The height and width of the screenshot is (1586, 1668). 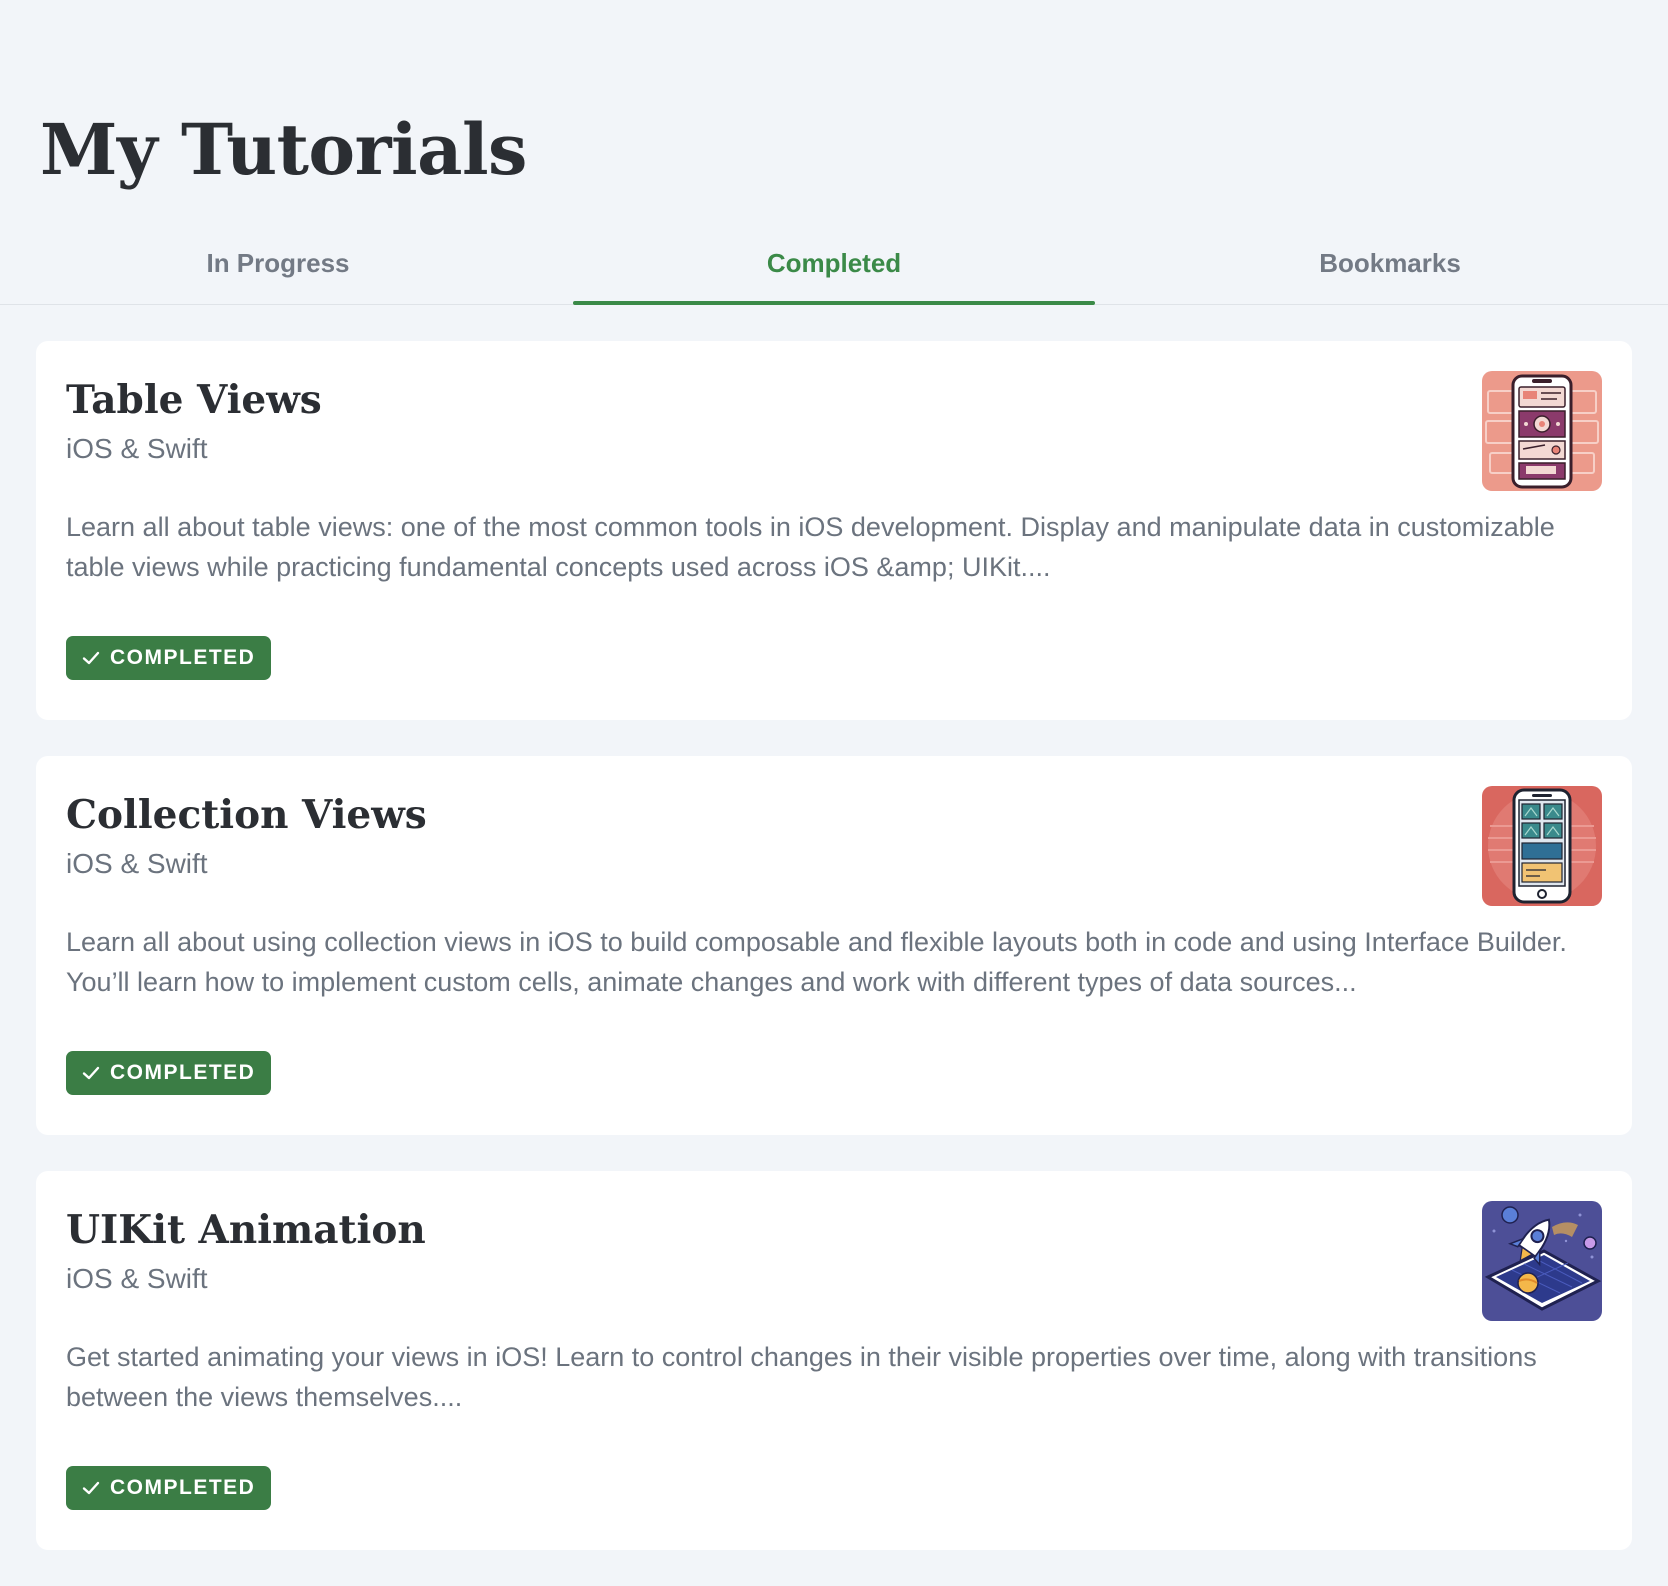 I want to click on tab-completed: Completed, so click(x=834, y=266).